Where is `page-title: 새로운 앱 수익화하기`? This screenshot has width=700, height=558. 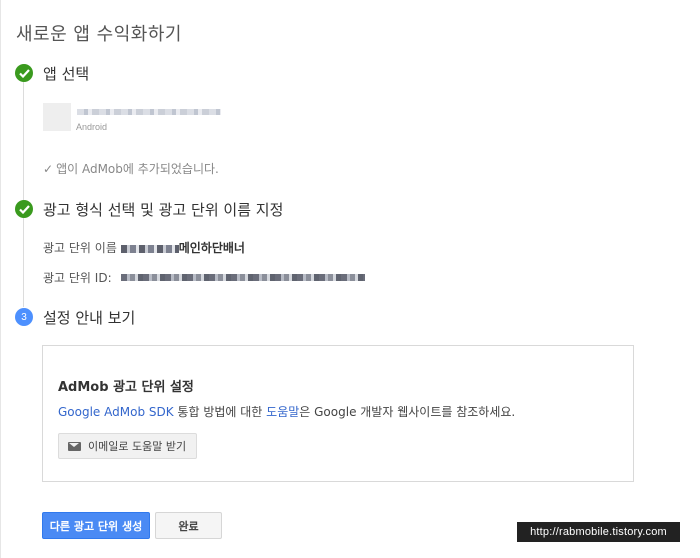 page-title: 새로운 앱 수익화하기 is located at coordinates (99, 34).